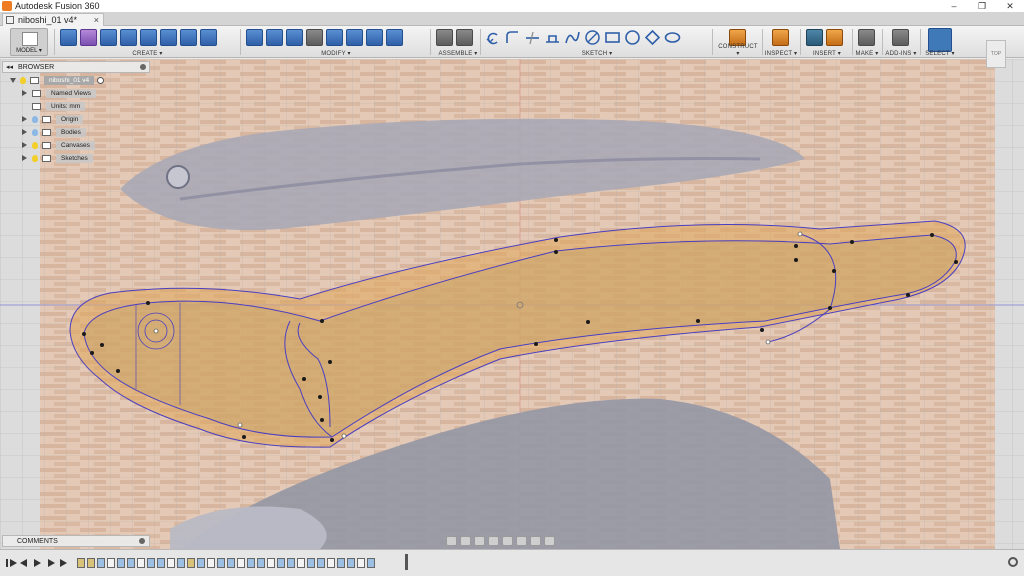  What do you see at coordinates (996, 54) in the screenshot?
I see `view-cube: TOP` at bounding box center [996, 54].